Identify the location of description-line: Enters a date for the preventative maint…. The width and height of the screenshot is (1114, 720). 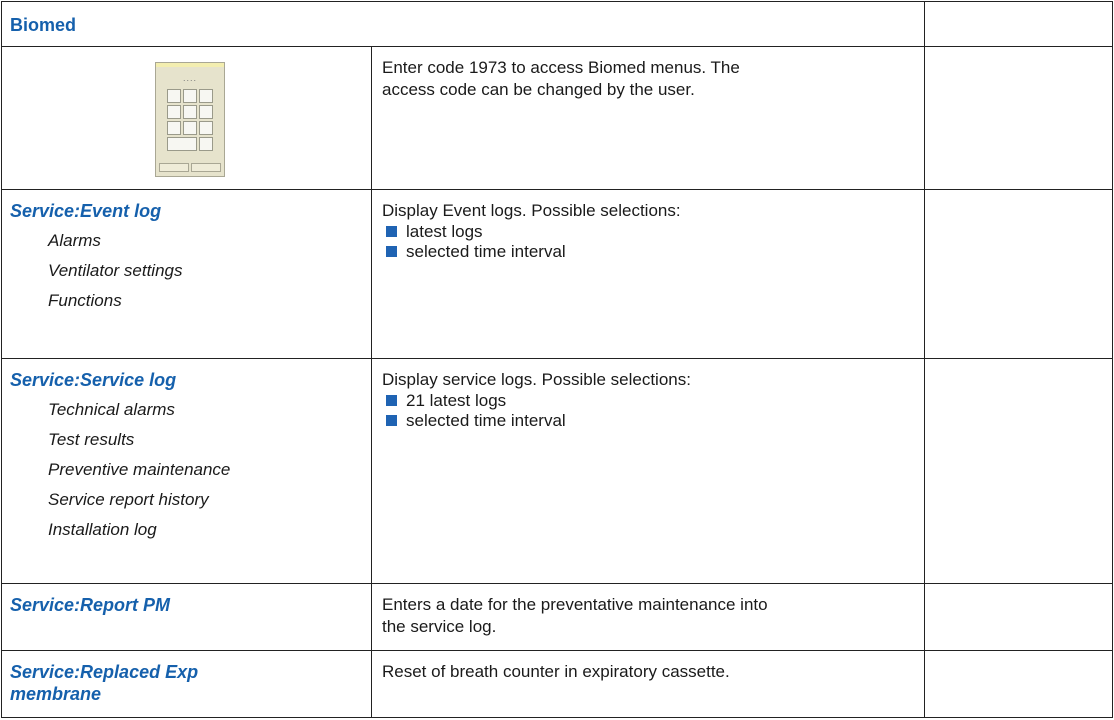
(575, 604).